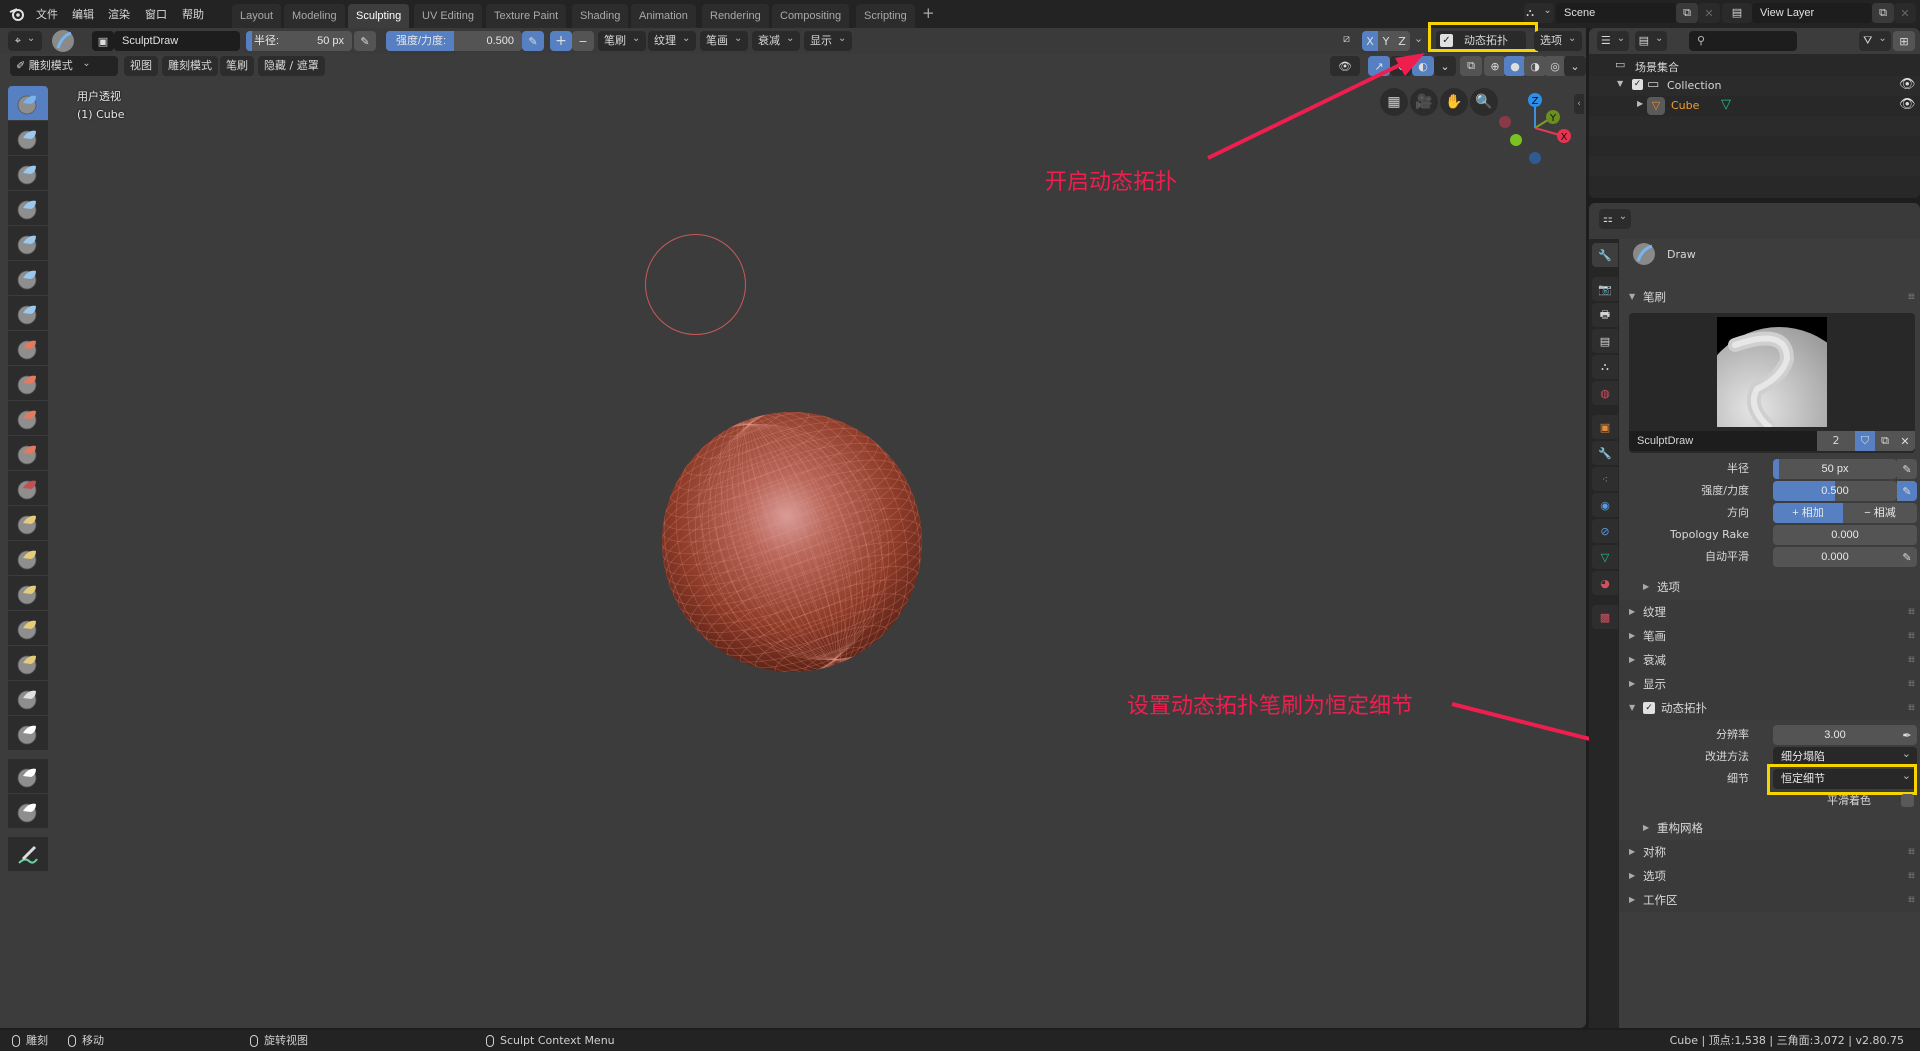 The width and height of the screenshot is (1920, 1051). What do you see at coordinates (1907, 800) in the screenshot?
I see `smooth-shading-checkbox` at bounding box center [1907, 800].